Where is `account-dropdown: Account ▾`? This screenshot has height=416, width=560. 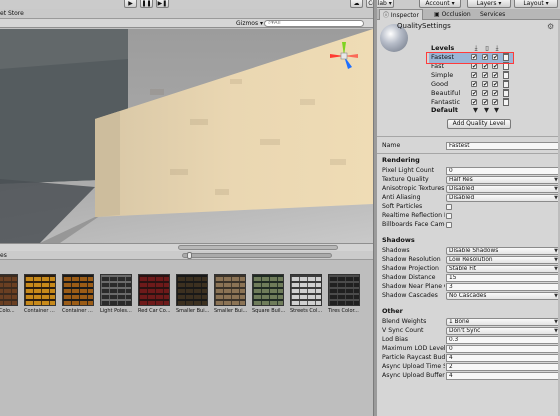 account-dropdown: Account ▾ is located at coordinates (440, 4).